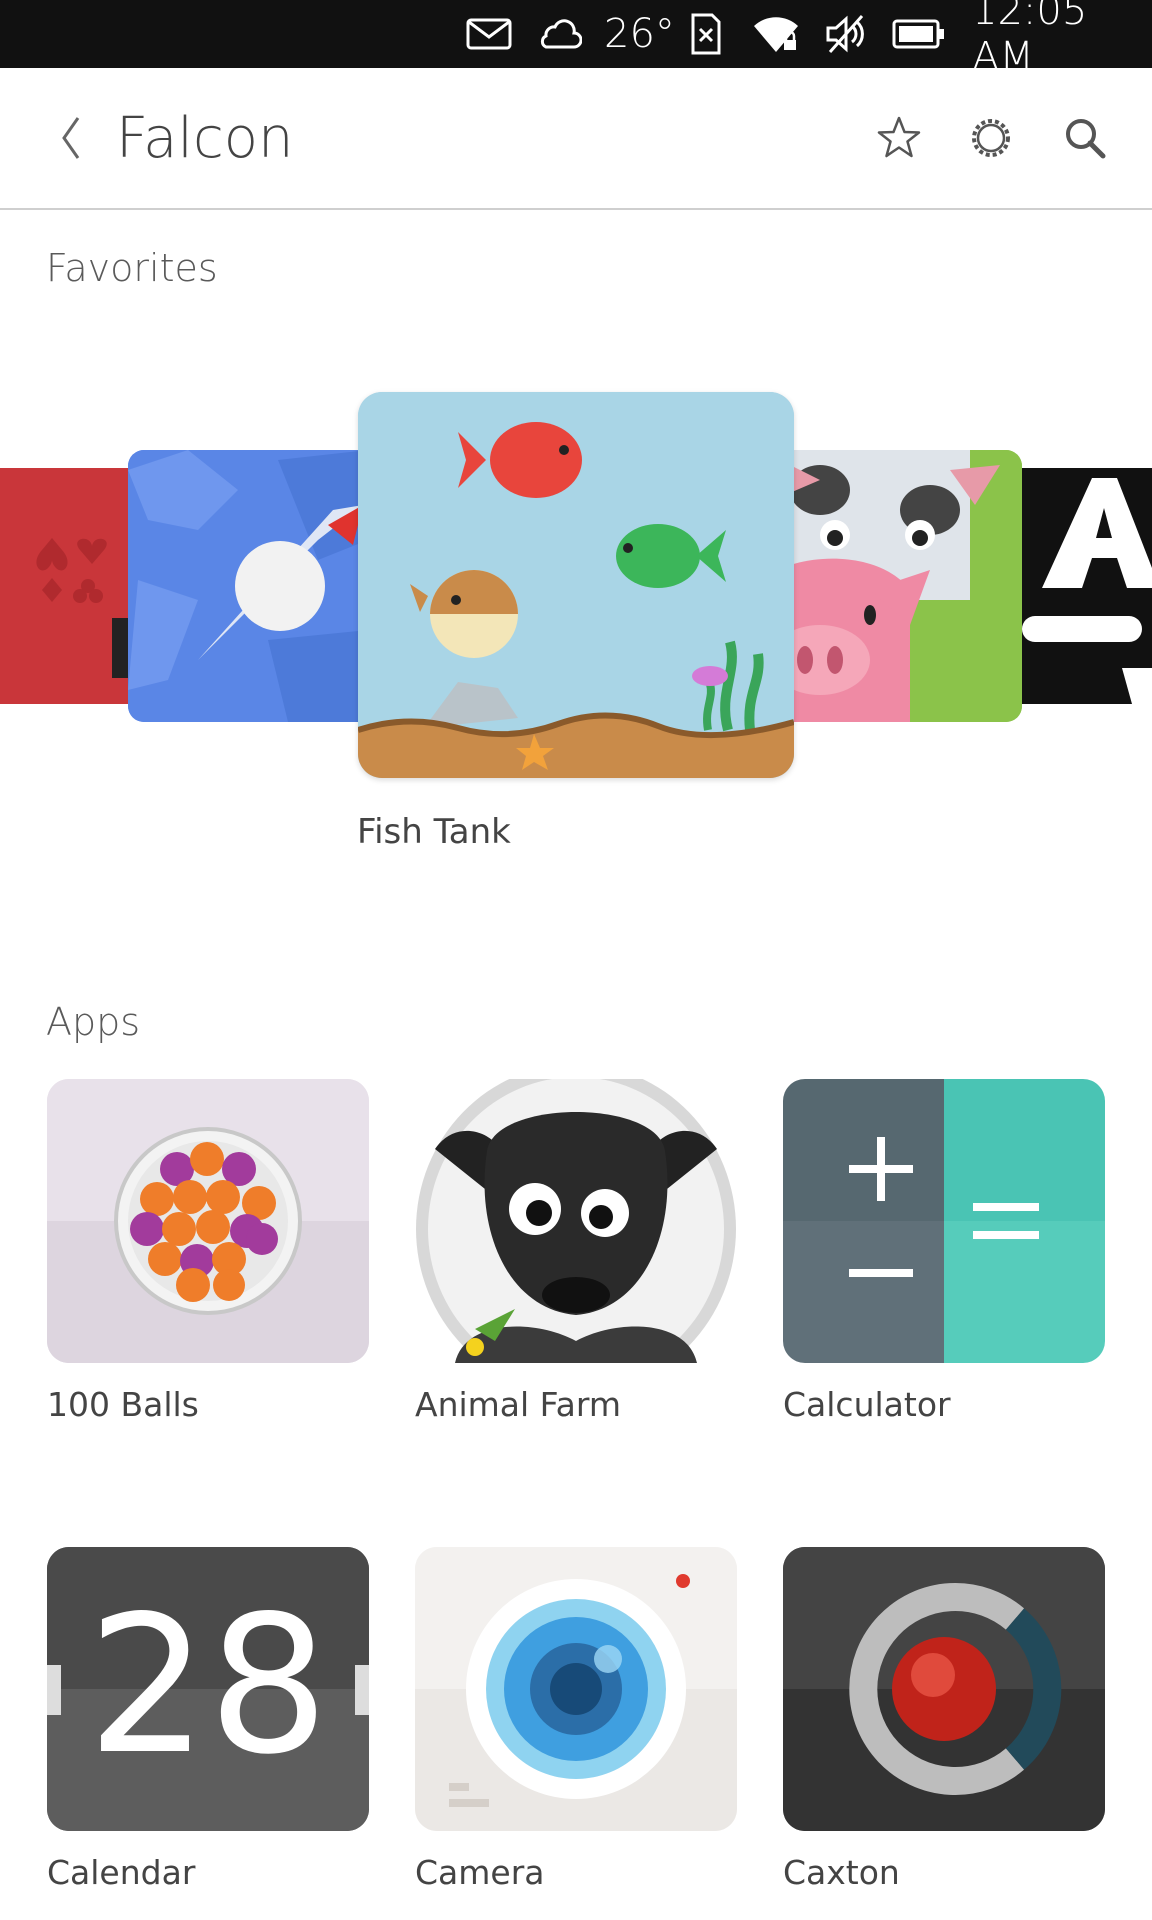 This screenshot has height=1920, width=1152. I want to click on app-label: 100 Balls, so click(123, 1404).